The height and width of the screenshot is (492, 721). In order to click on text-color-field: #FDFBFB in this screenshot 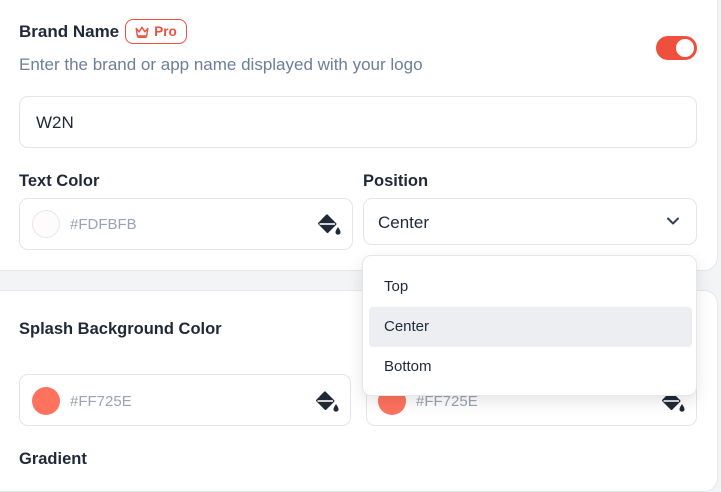, I will do `click(186, 224)`.